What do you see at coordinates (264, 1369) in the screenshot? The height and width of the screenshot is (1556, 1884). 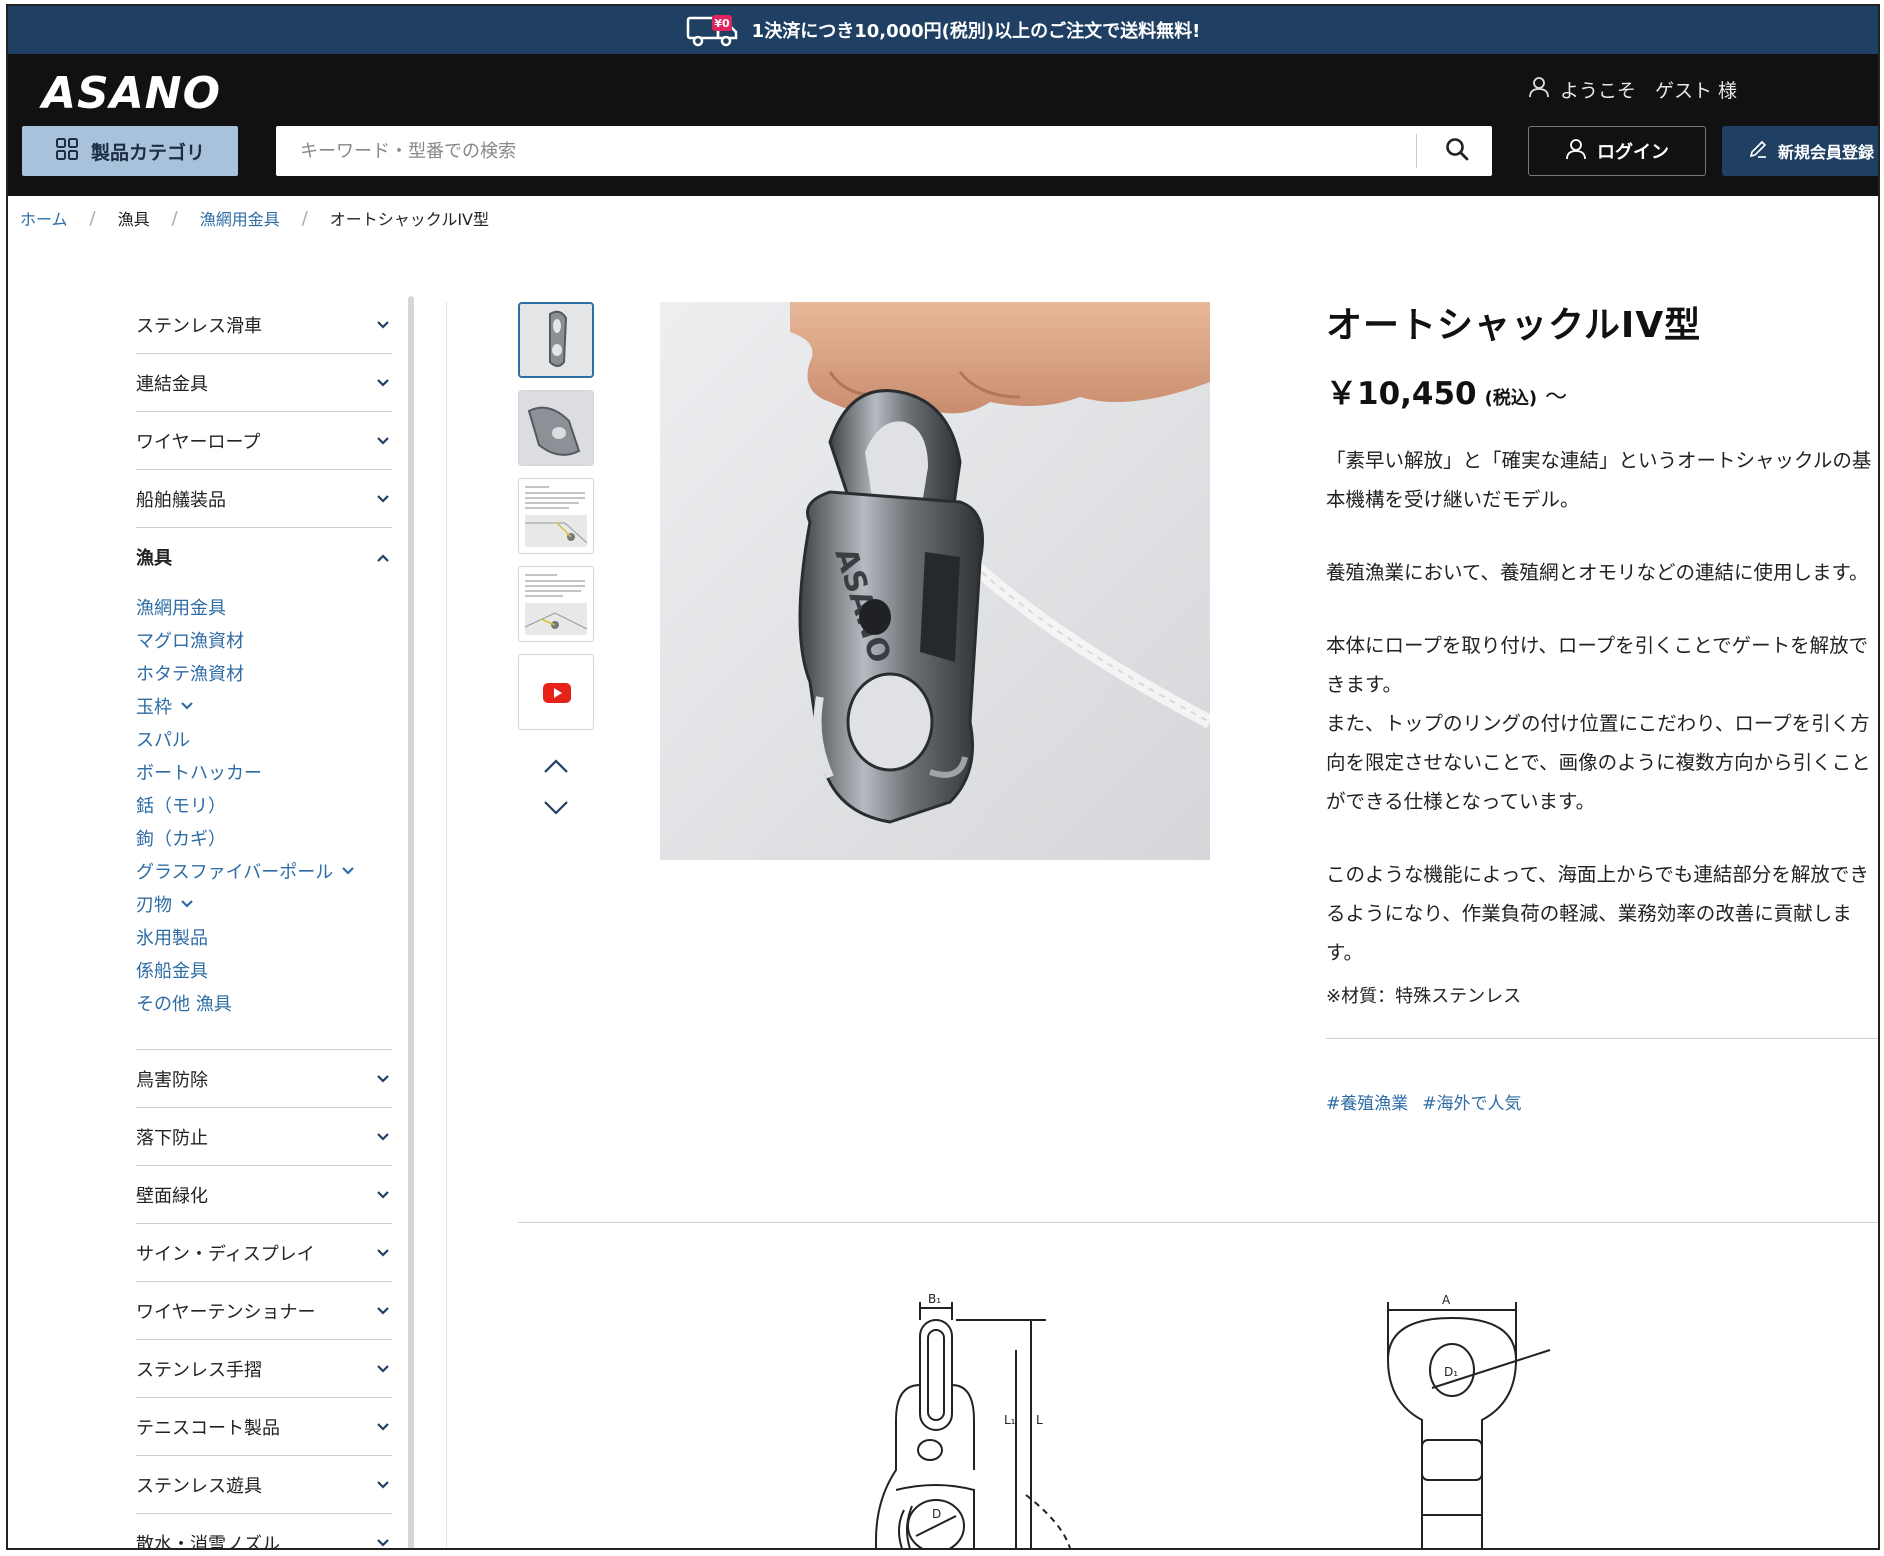 I see `sidebar-category: ステンレス手摺` at bounding box center [264, 1369].